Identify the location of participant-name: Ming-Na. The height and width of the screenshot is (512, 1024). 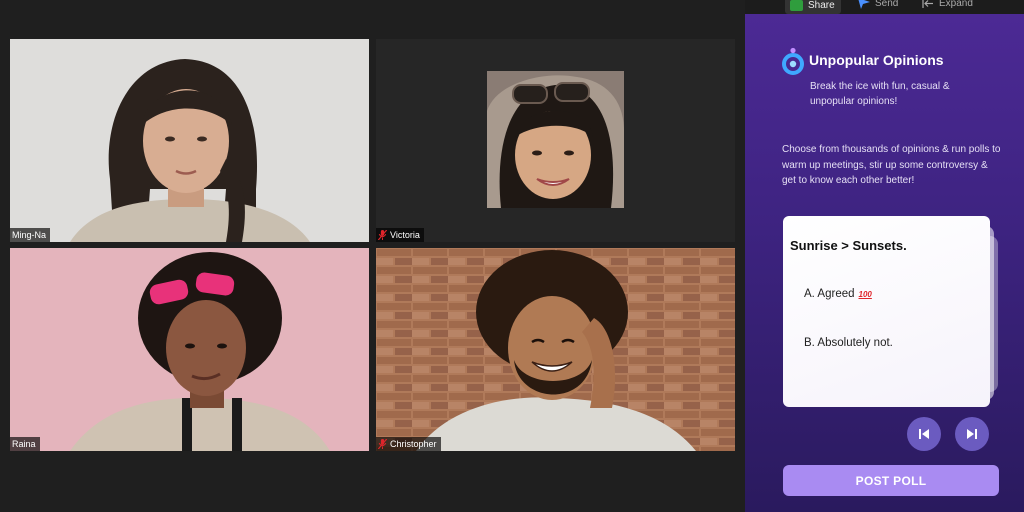
(29, 235).